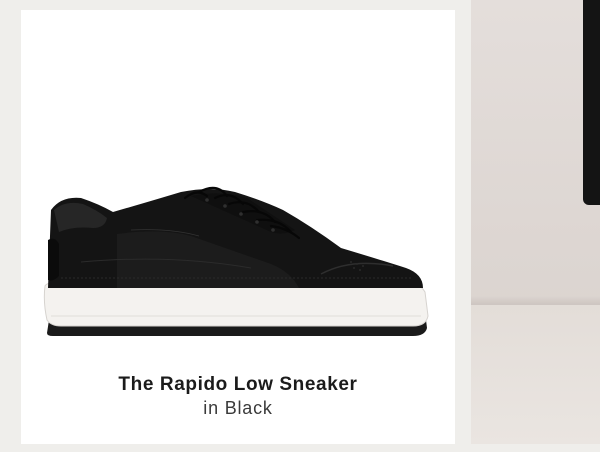 This screenshot has height=452, width=600. What do you see at coordinates (238, 385) in the screenshot?
I see `product-title: The Rapido Low Sneaker` at bounding box center [238, 385].